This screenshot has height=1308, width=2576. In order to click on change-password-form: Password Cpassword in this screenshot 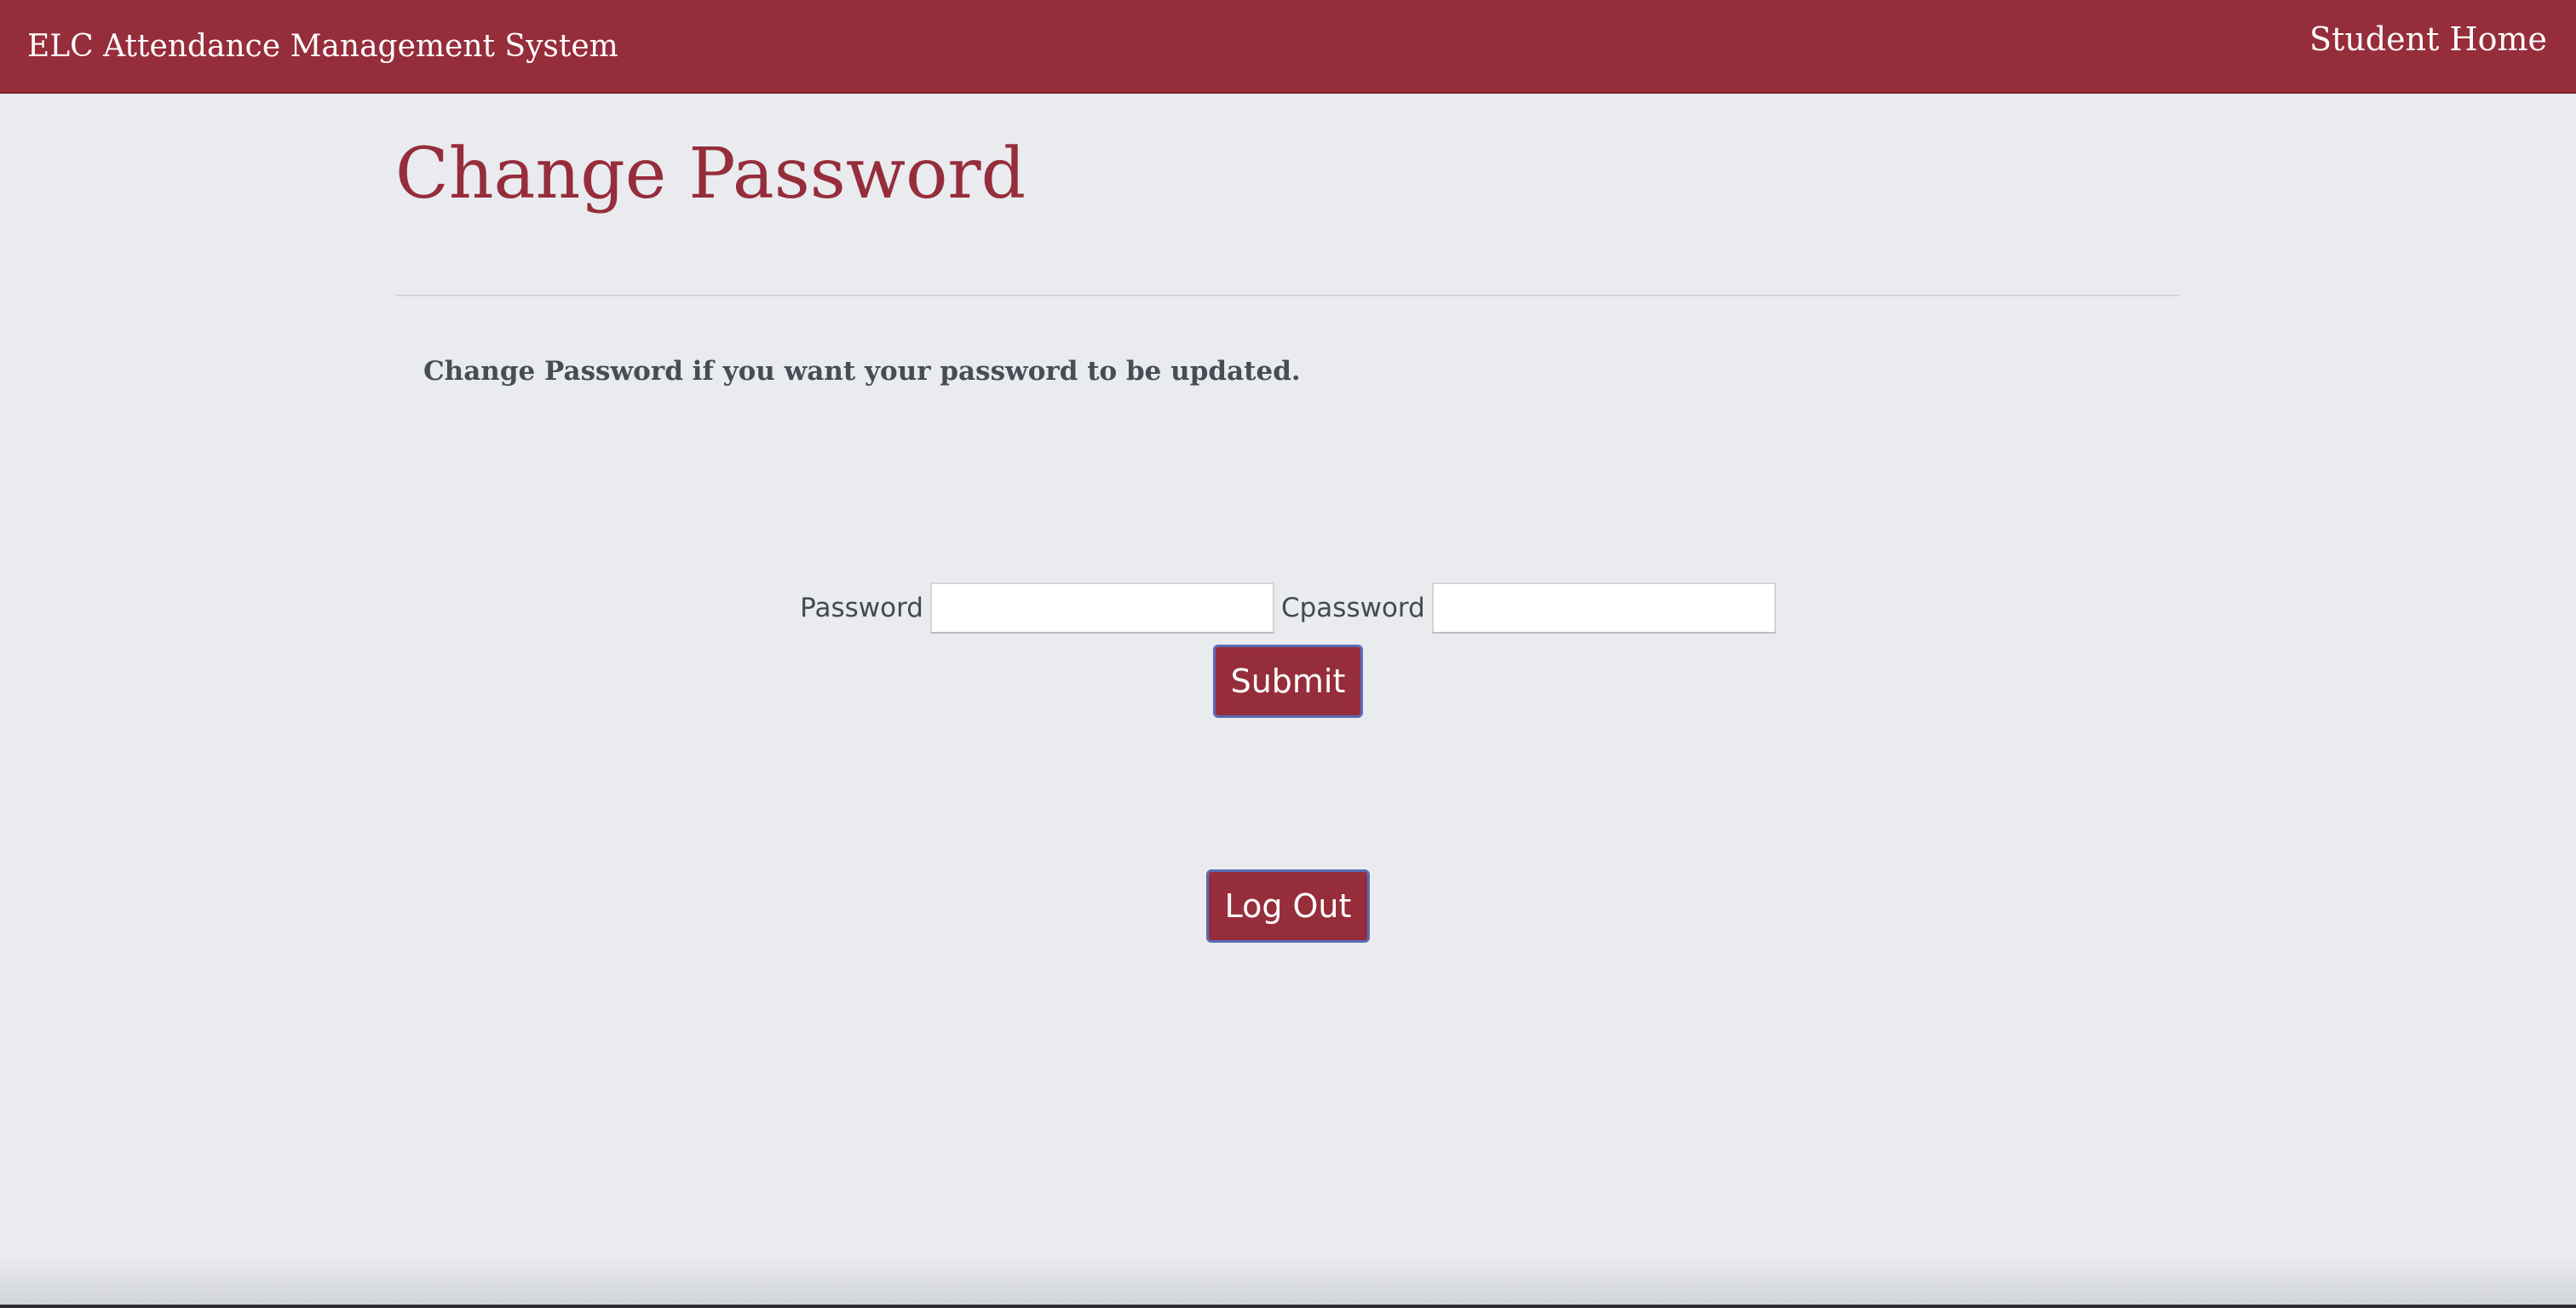, I will do `click(1288, 608)`.